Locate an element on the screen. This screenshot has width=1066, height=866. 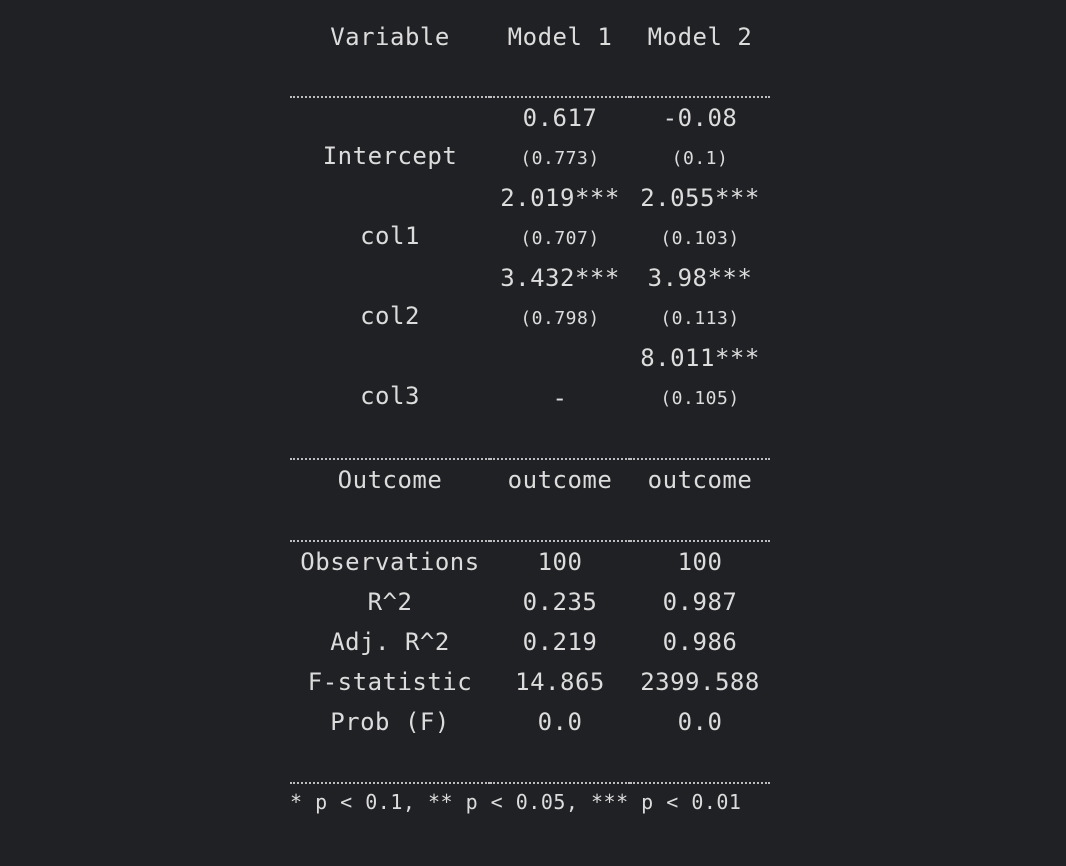
variable-name: col1 is located at coordinates (390, 236).